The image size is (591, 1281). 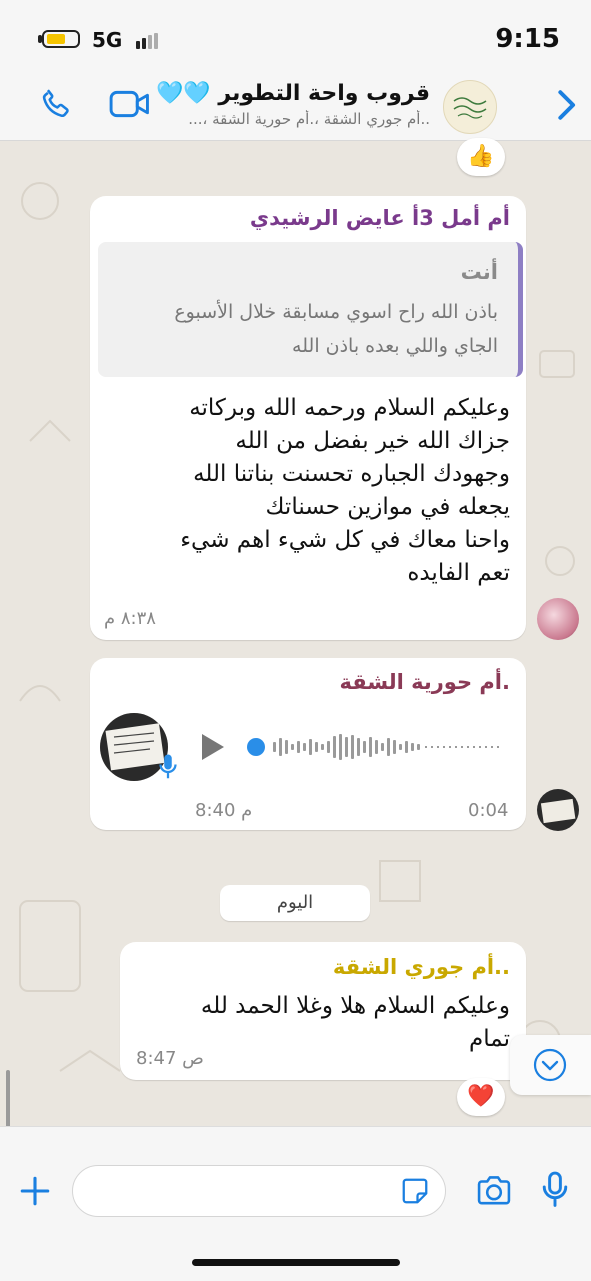 What do you see at coordinates (305, 218) in the screenshot?
I see `sender-name: أم أمل 3أ عايض الرشيدي` at bounding box center [305, 218].